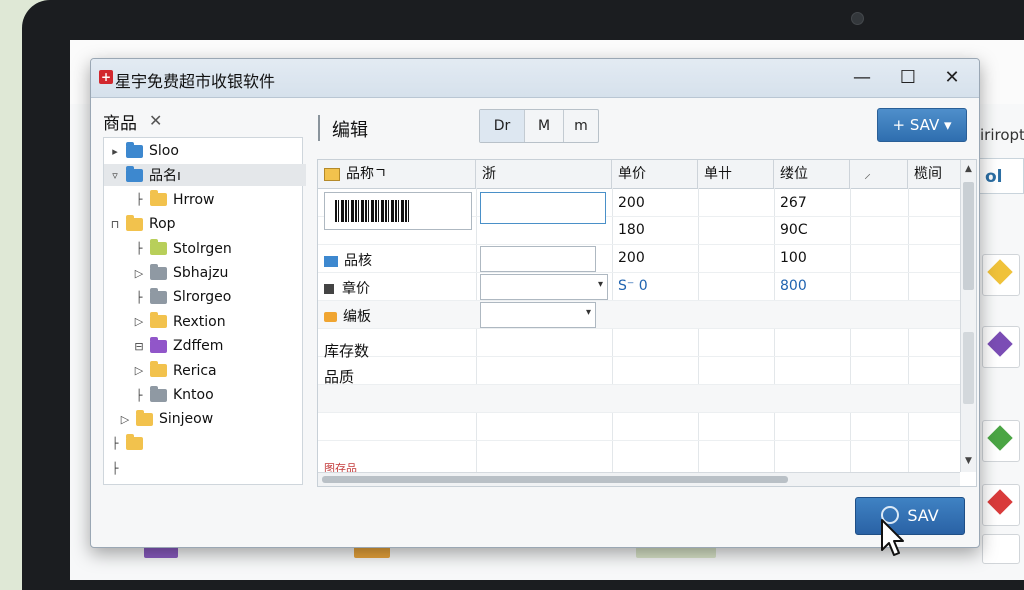 This screenshot has width=1024, height=590. What do you see at coordinates (164, 151) in the screenshot?
I see `tree-item-label: Sloo` at bounding box center [164, 151].